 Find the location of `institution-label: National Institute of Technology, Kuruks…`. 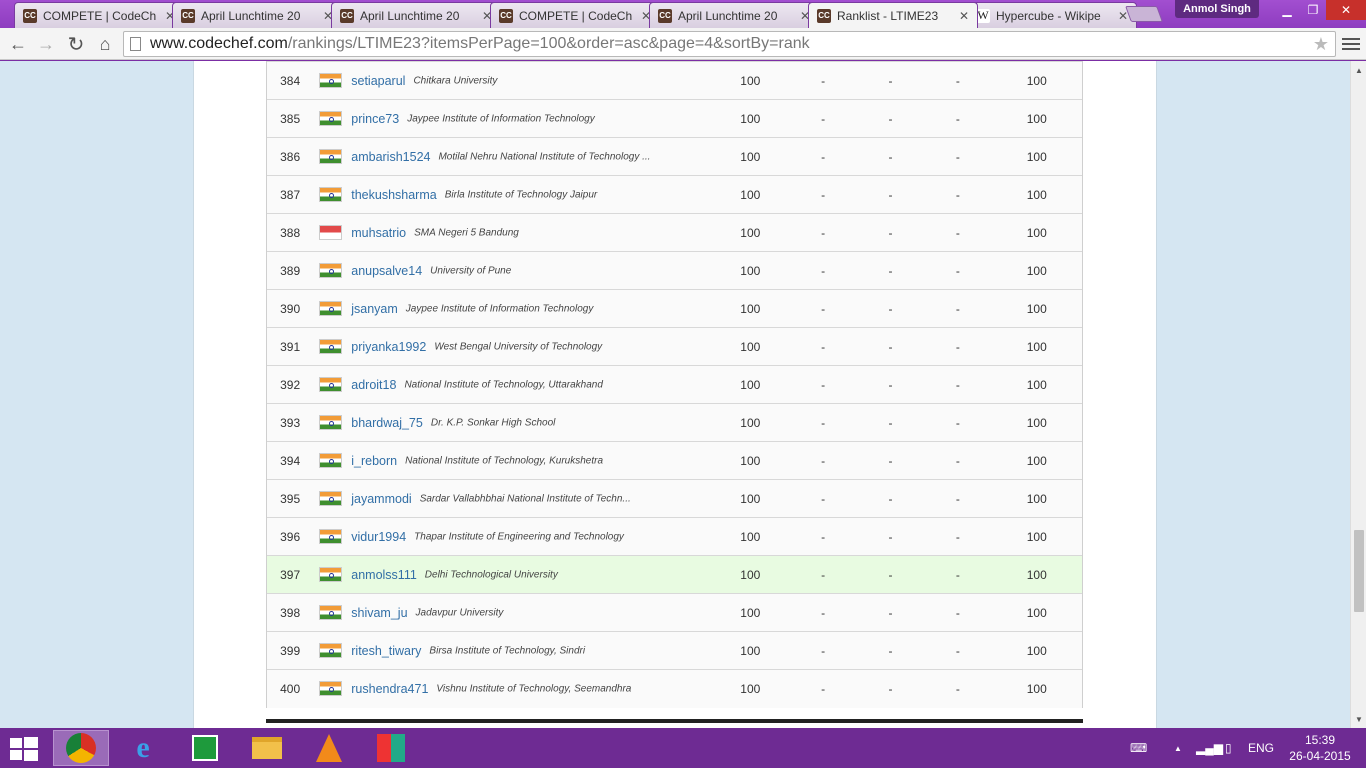

institution-label: National Institute of Technology, Kuruks… is located at coordinates (504, 461).